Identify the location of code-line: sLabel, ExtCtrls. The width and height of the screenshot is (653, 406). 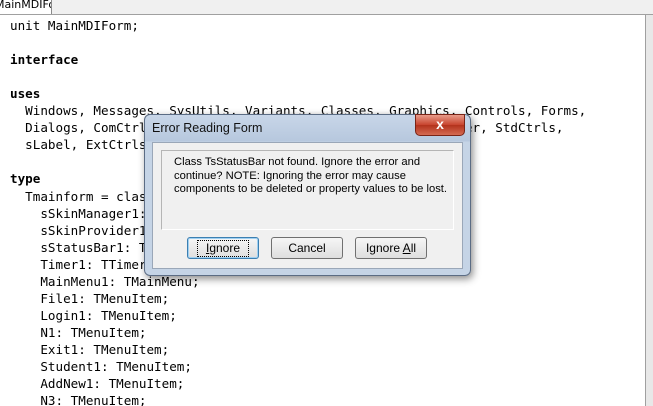
(78, 145).